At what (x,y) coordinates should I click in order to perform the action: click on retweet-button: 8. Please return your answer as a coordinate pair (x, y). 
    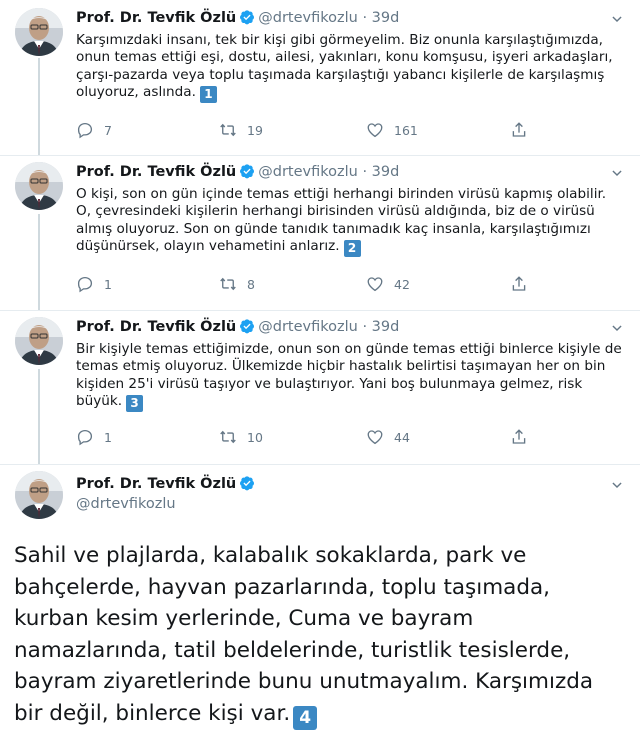
    Looking at the image, I should click on (237, 284).